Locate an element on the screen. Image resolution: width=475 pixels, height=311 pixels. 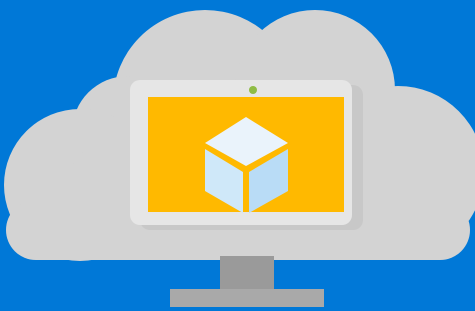
monitor-stand is located at coordinates (247, 275).